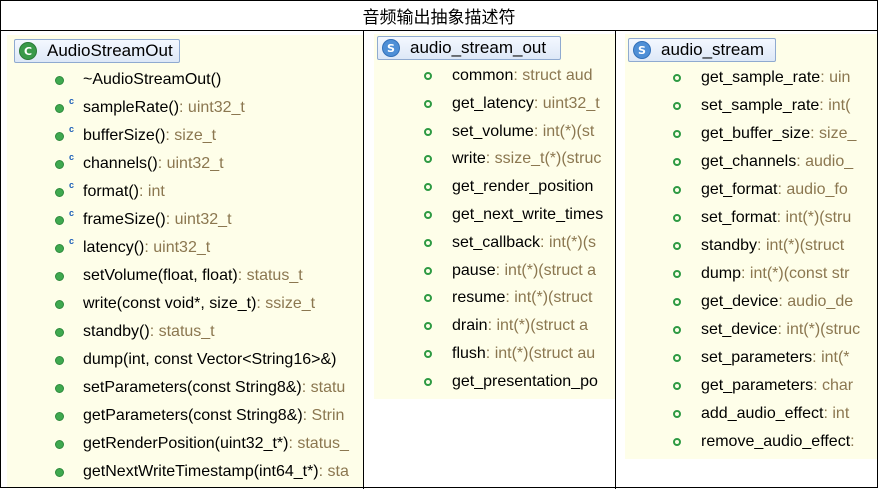 This screenshot has width=878, height=489. What do you see at coordinates (318, 443) in the screenshot?
I see `member-type: : status_` at bounding box center [318, 443].